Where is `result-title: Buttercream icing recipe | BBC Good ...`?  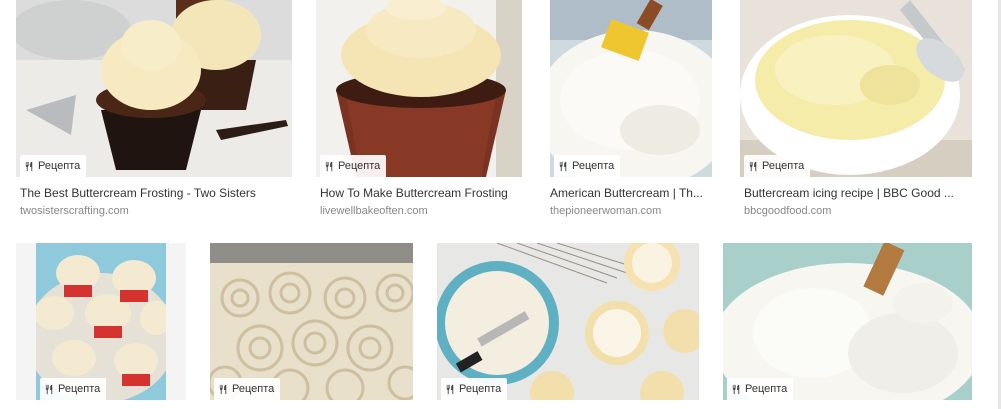 result-title: Buttercream icing recipe | BBC Good ... is located at coordinates (857, 193).